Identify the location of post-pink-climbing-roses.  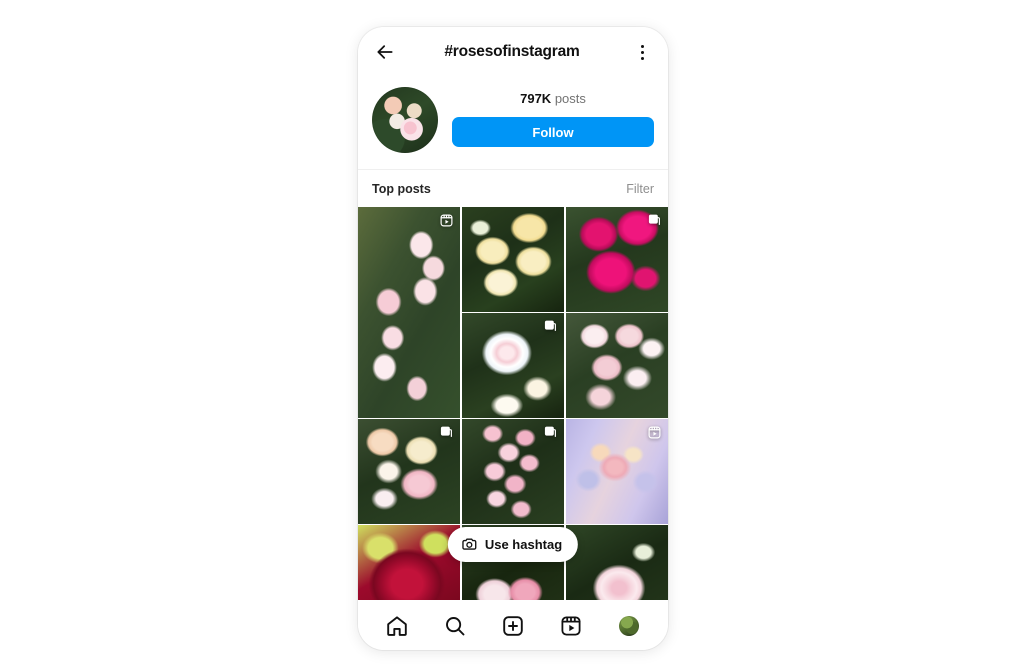
(513, 471).